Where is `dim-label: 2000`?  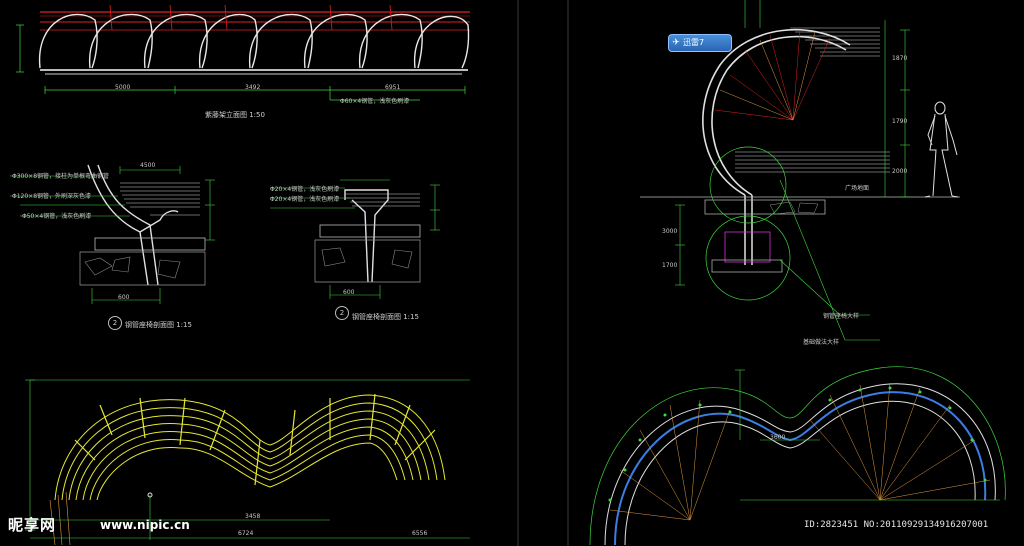
dim-label: 2000 is located at coordinates (900, 171).